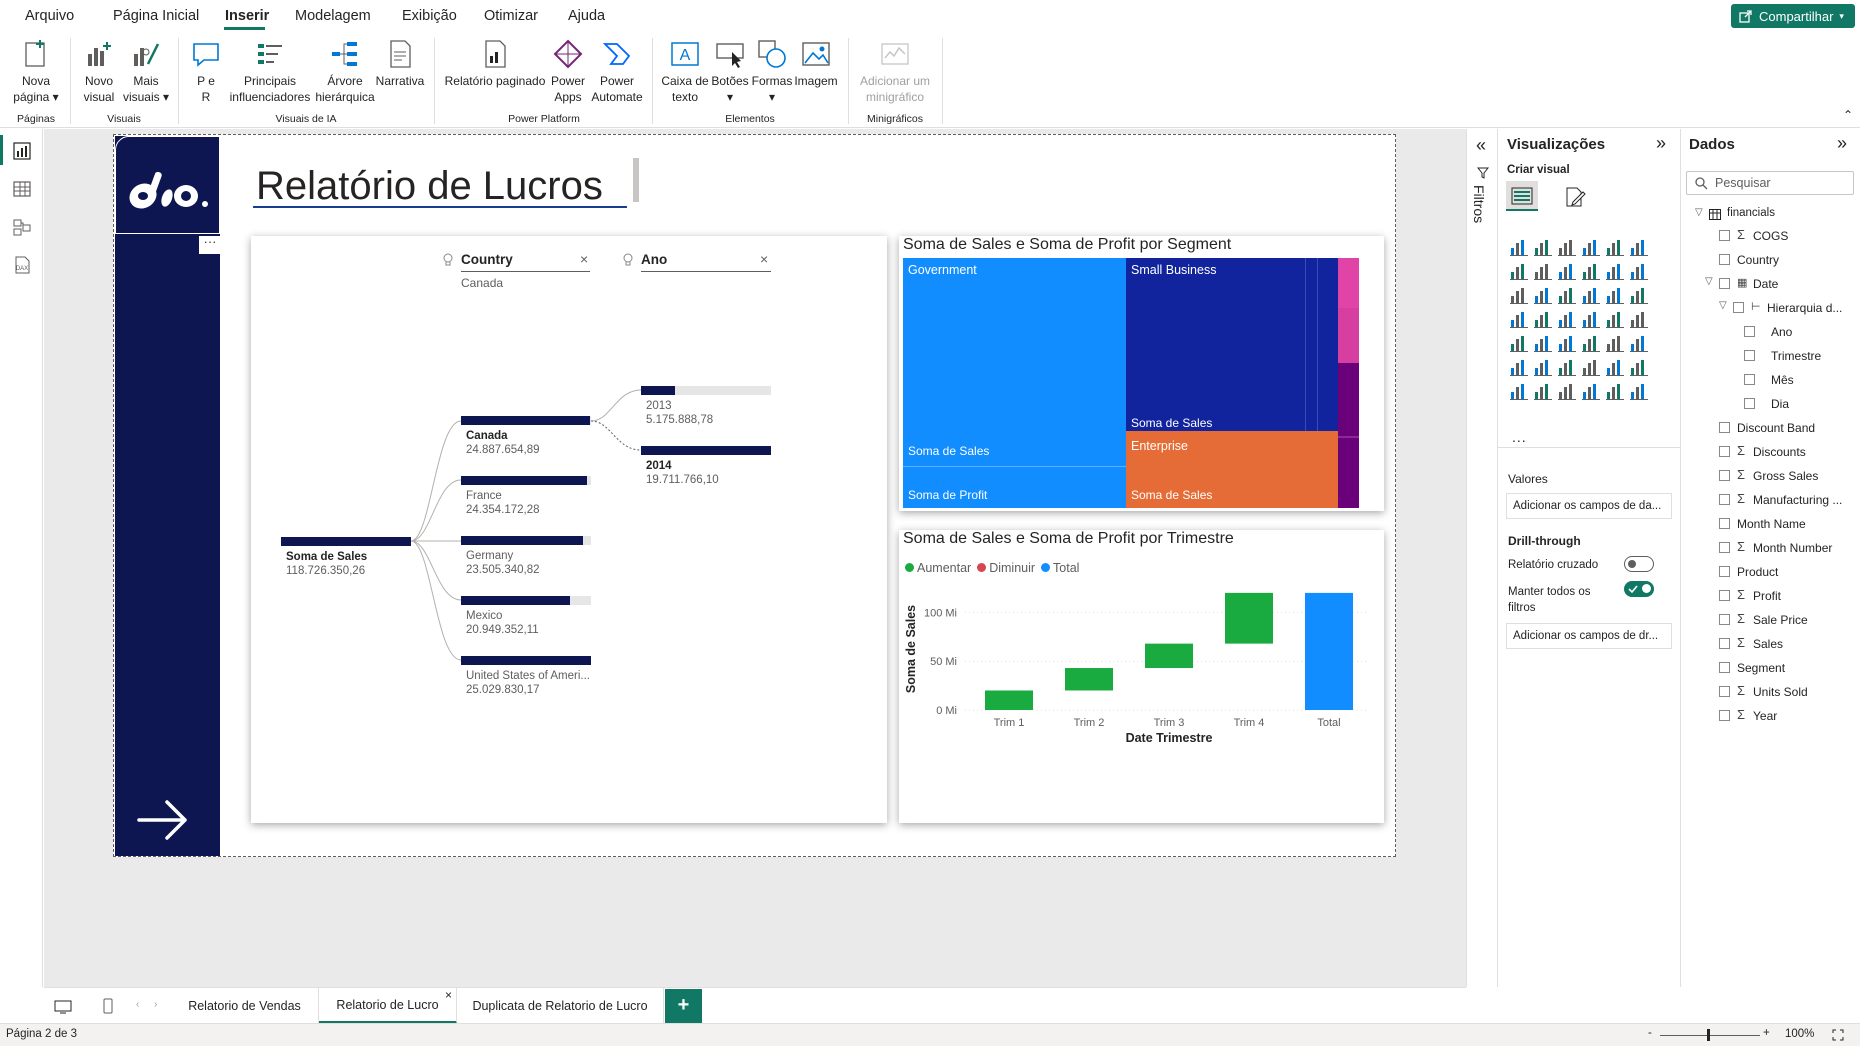 Image resolution: width=1860 pixels, height=1046 pixels. I want to click on sparkline-icon, so click(1543, 391).